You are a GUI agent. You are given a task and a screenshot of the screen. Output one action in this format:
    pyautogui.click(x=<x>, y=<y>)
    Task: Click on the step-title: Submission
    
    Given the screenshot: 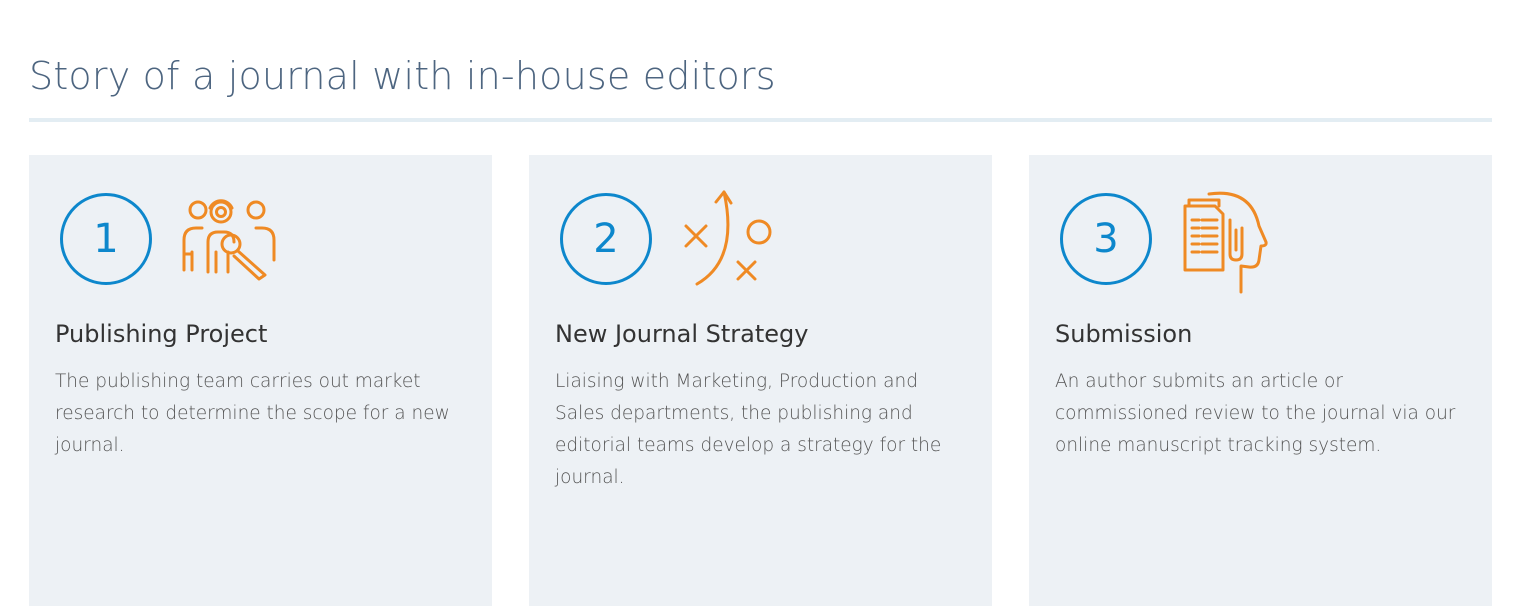 What is the action you would take?
    pyautogui.click(x=1124, y=334)
    